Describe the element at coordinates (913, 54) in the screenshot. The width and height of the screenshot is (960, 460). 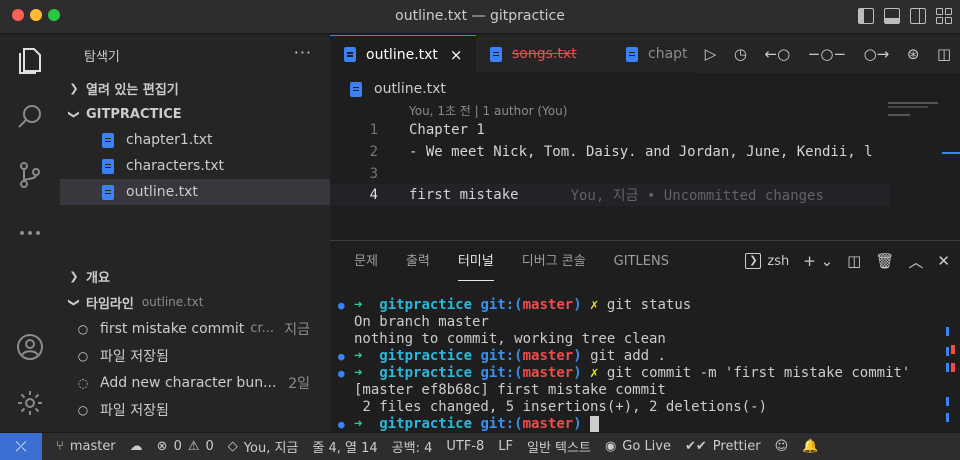
I see `git-compare-icon: ⊛` at that location.